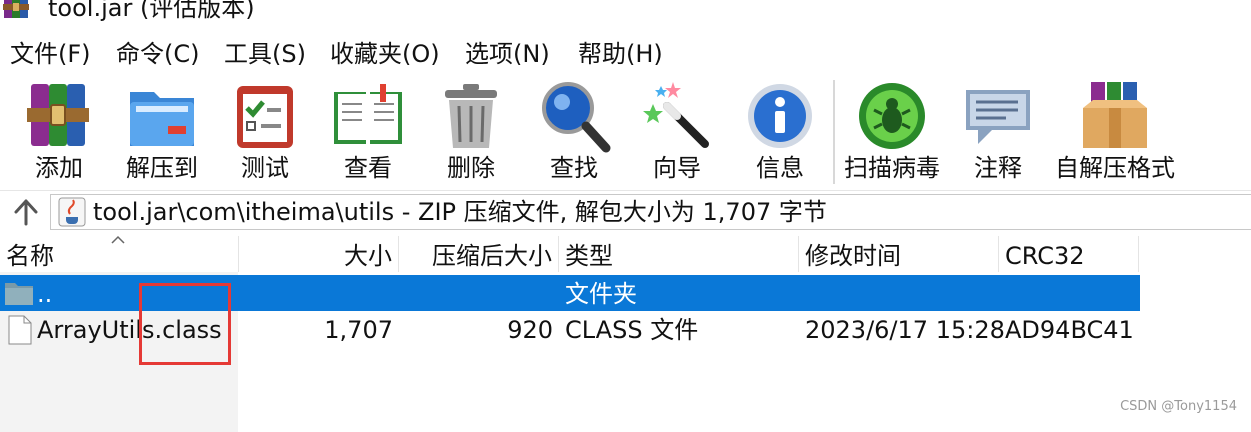  I want to click on menu-bar: 文件(F) 命令(C) 工具(S) 收藏夹(O) 选项(N) 帮助(H), so click(625, 54).